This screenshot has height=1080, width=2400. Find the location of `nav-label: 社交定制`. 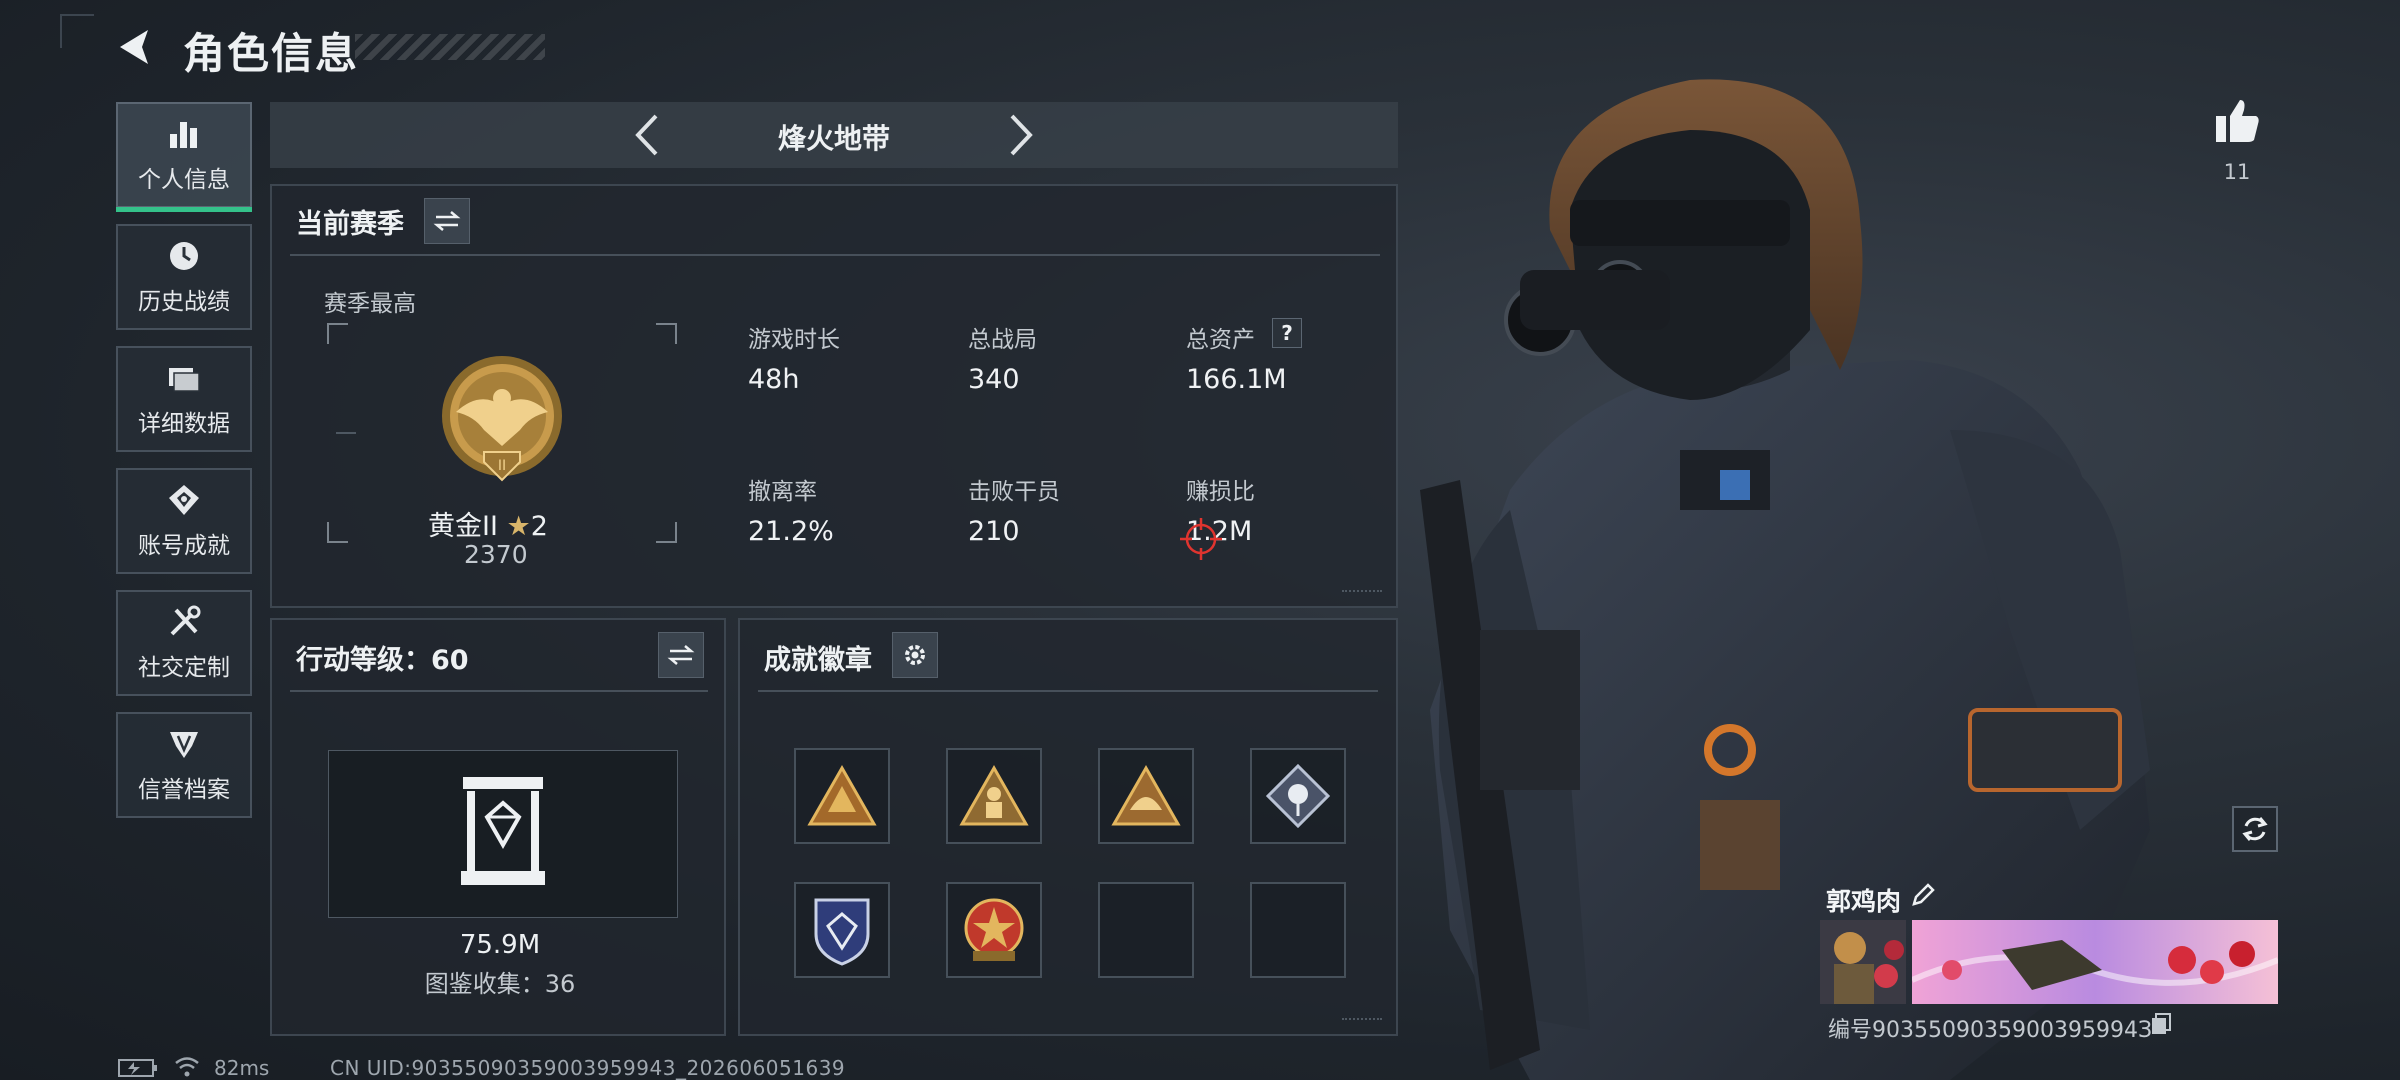

nav-label: 社交定制 is located at coordinates (184, 668).